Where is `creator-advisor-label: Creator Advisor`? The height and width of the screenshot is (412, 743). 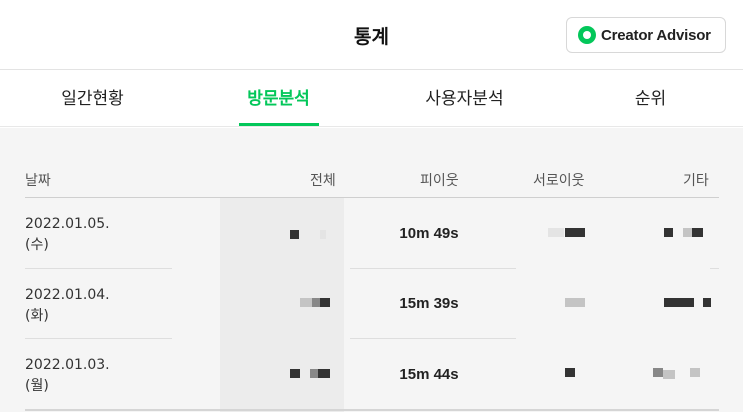 creator-advisor-label: Creator Advisor is located at coordinates (656, 35).